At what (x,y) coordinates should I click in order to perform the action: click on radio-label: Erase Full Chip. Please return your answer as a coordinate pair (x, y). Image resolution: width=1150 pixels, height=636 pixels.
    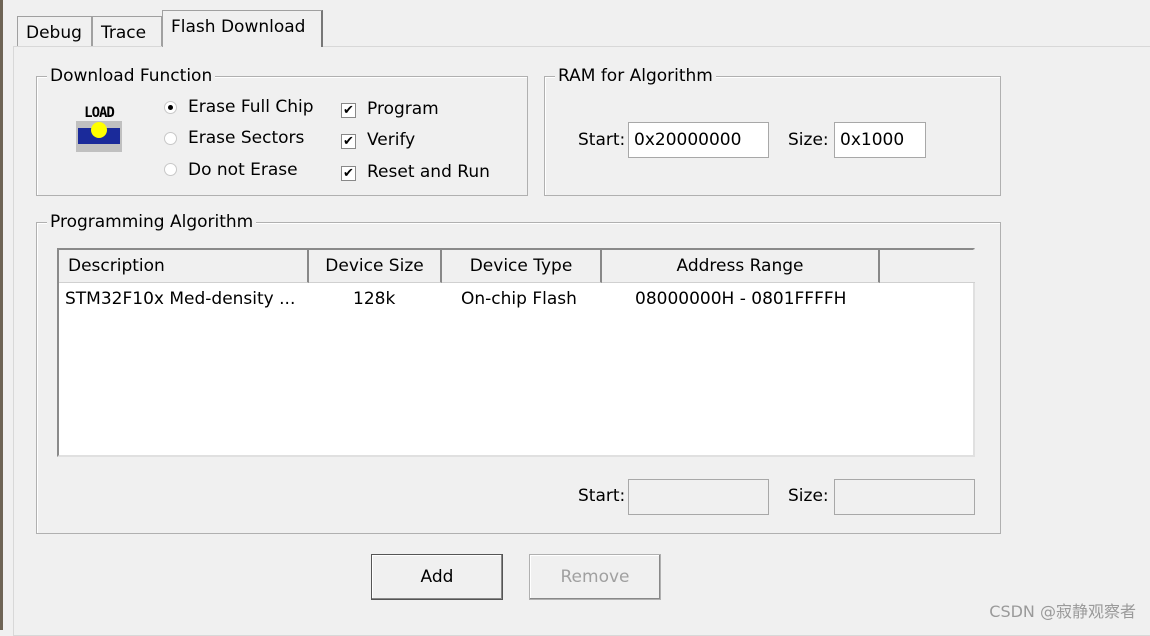
    Looking at the image, I should click on (251, 107).